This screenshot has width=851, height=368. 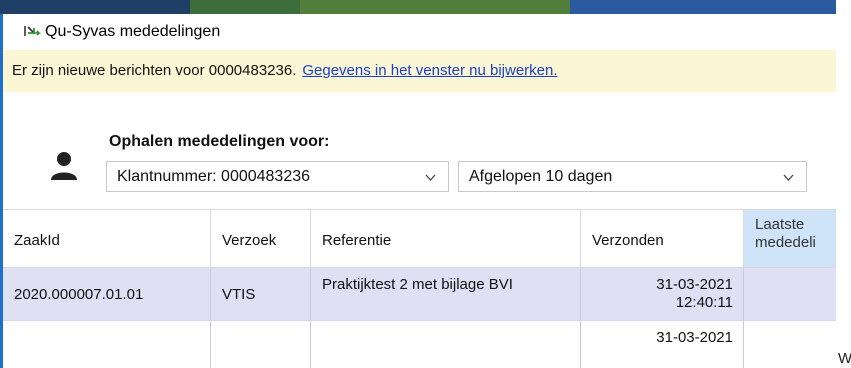 I want to click on cell-referentie: Praktijktest 2 met bijlage BVI, so click(x=446, y=294).